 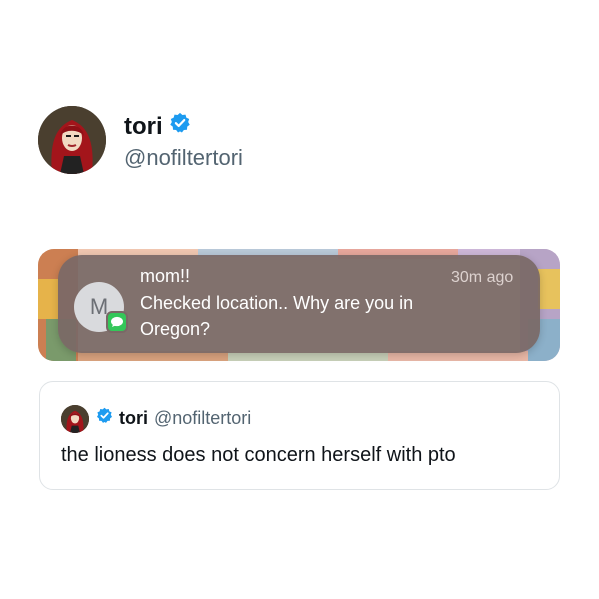 What do you see at coordinates (75, 419) in the screenshot?
I see `quote-author-avatar` at bounding box center [75, 419].